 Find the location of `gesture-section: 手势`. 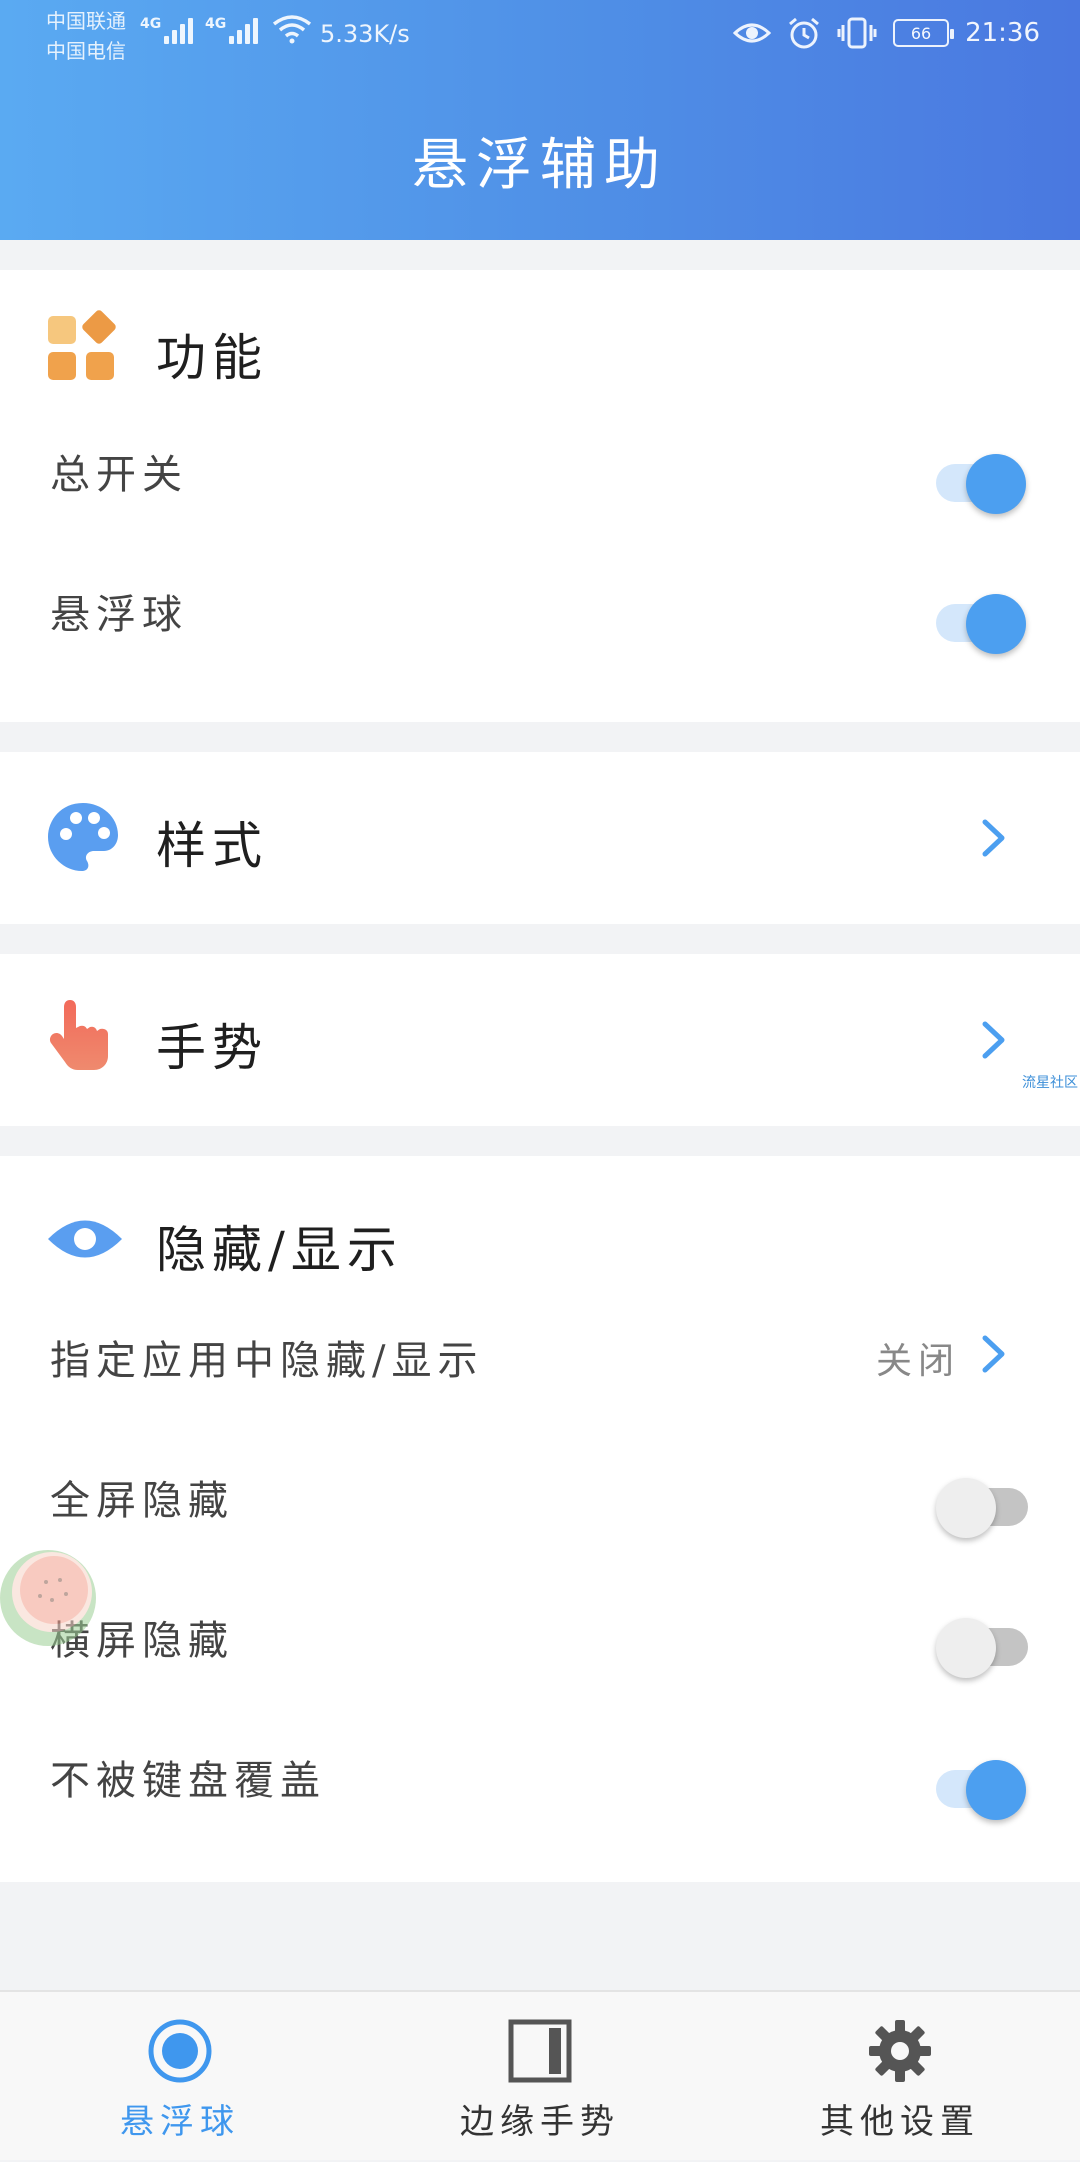

gesture-section: 手势 is located at coordinates (540, 1040).